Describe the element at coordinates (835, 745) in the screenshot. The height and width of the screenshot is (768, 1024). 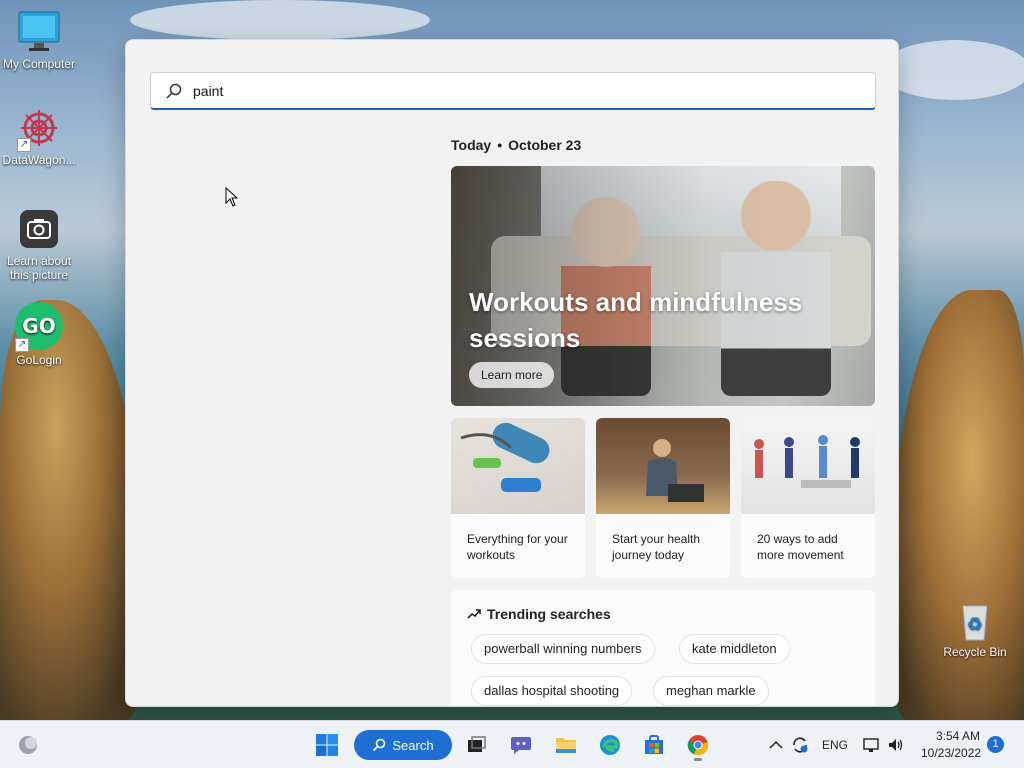
I see `language-indicator: ENG` at that location.